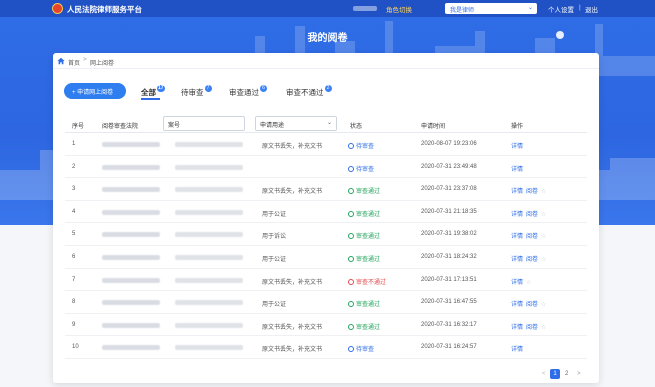 The width and height of the screenshot is (655, 387). I want to click on tab-passed: 审查通过 6, so click(248, 91).